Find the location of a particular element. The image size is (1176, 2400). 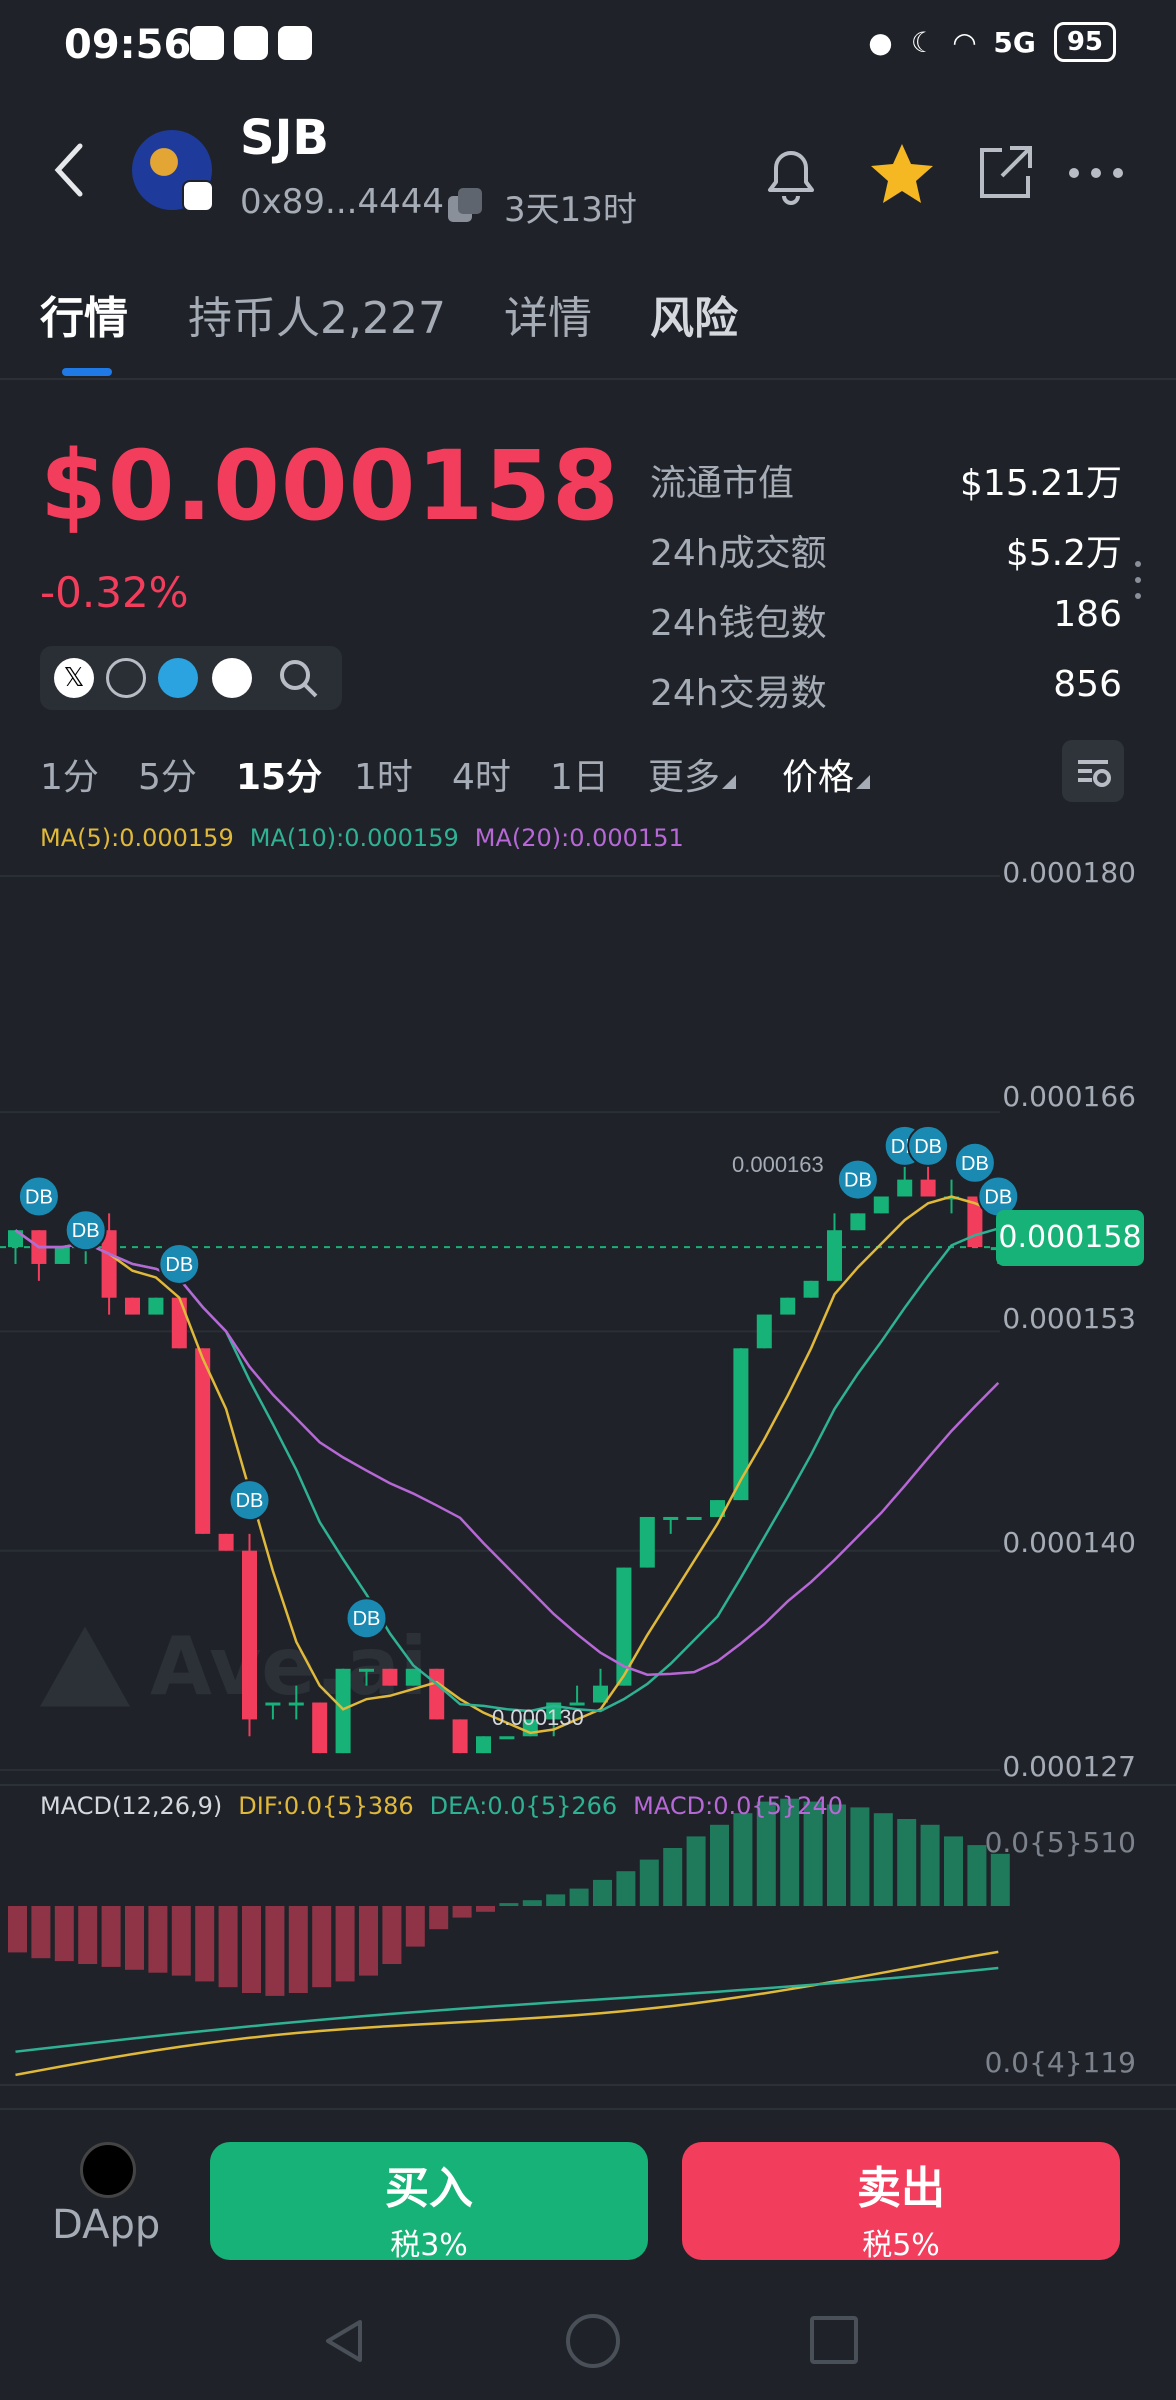

token-age: 3天13时 is located at coordinates (570, 210).